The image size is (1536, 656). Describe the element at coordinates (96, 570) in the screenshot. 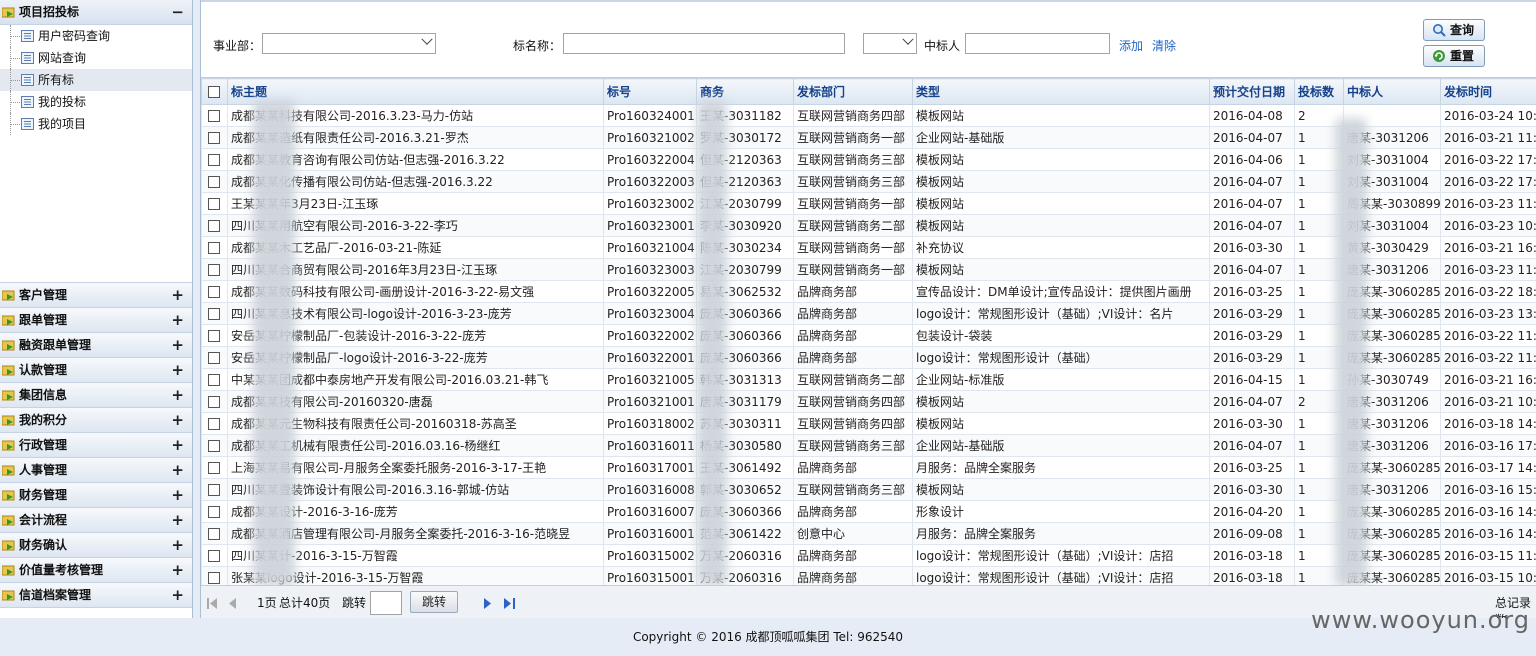

I see `sidebar-section-12: 价值量考核管理+` at that location.